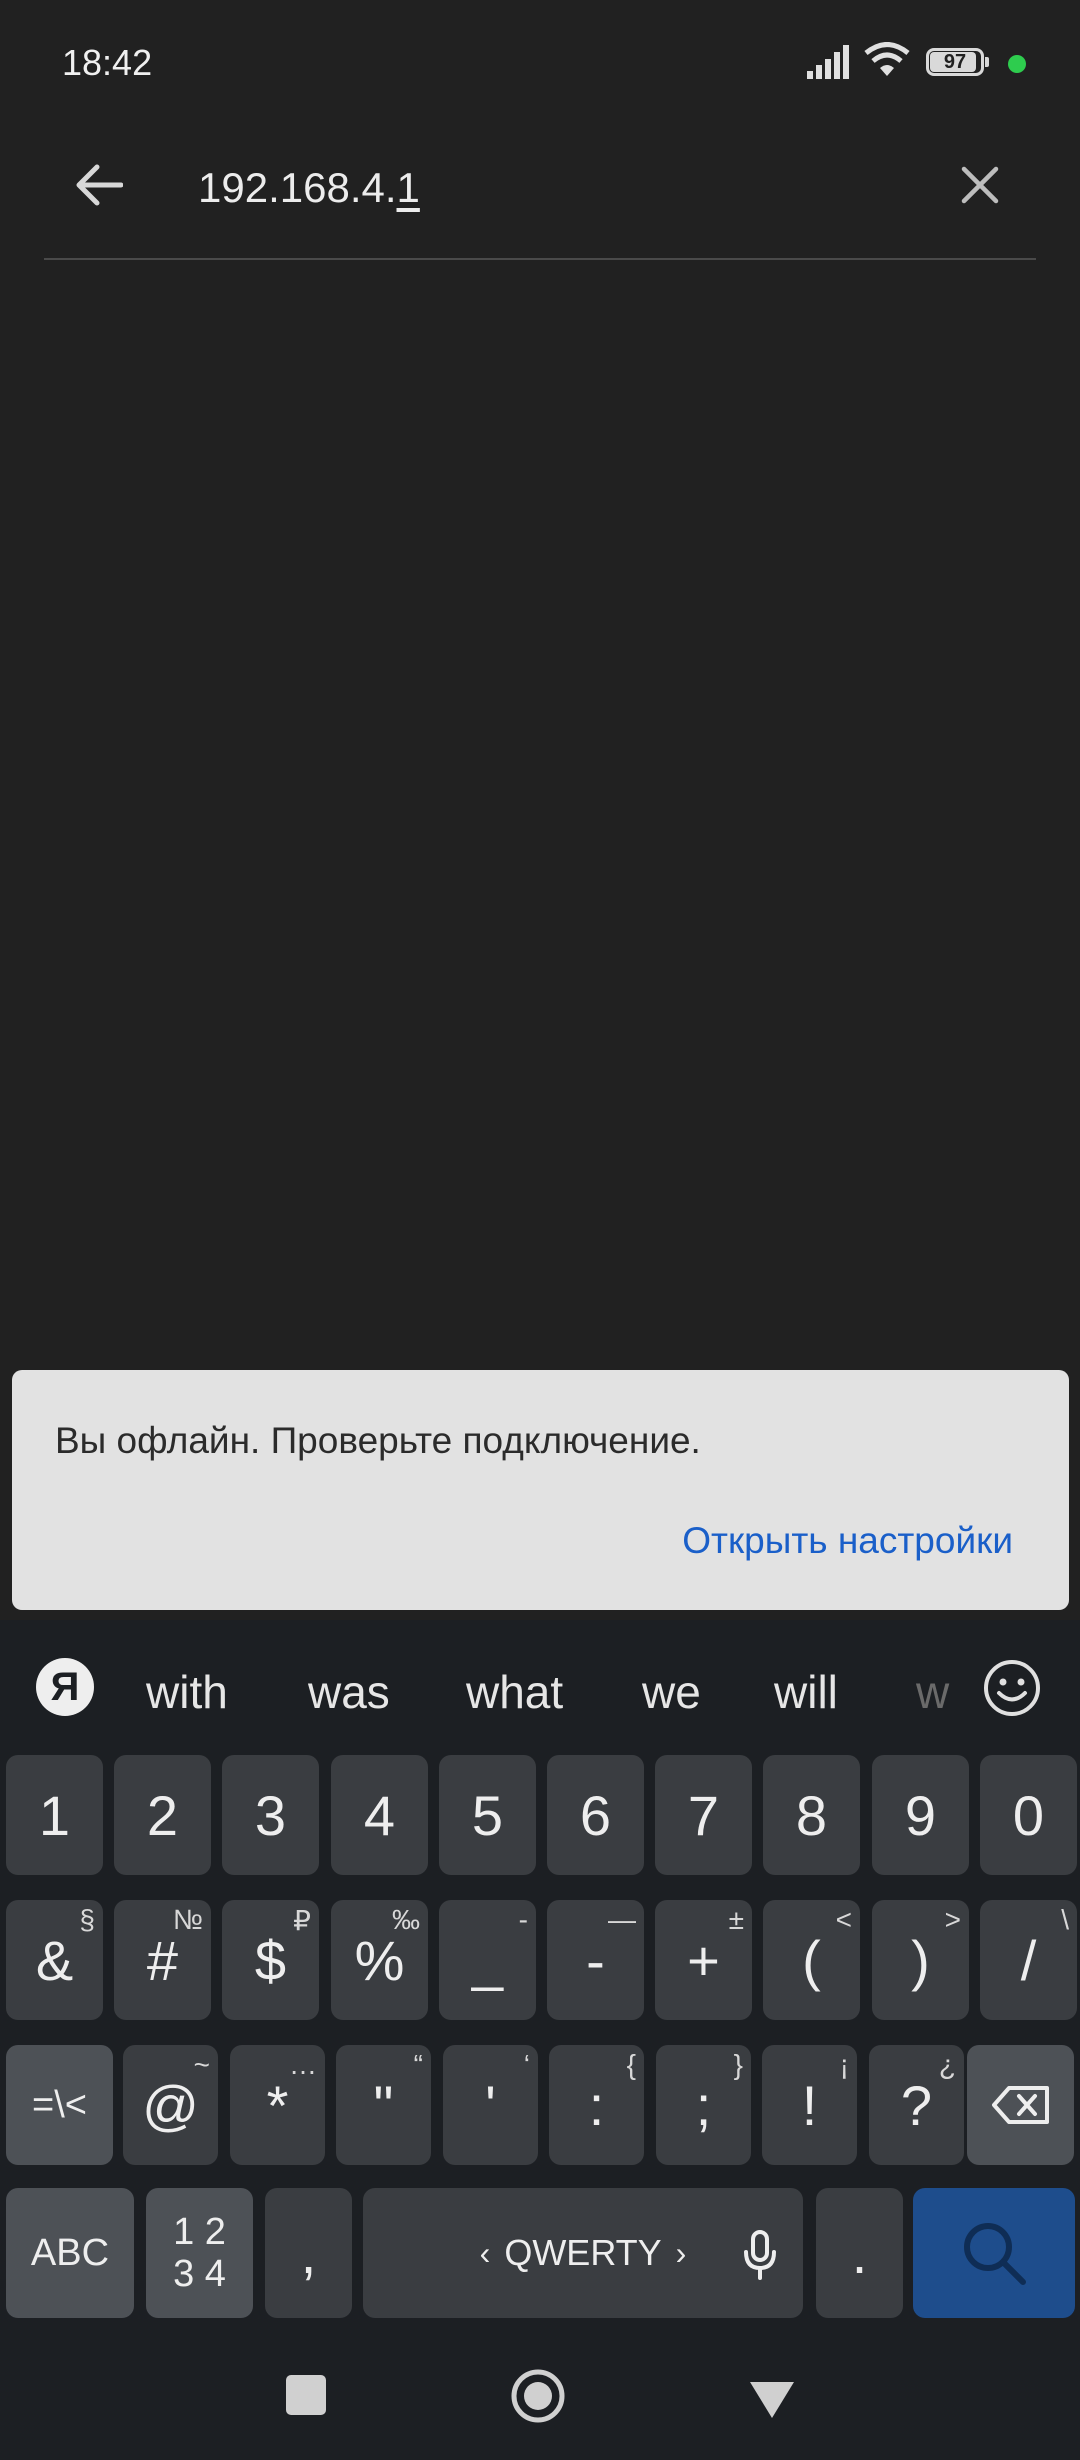 The width and height of the screenshot is (1080, 2460). Describe the element at coordinates (920, 1815) in the screenshot. I see `number-key: 9` at that location.